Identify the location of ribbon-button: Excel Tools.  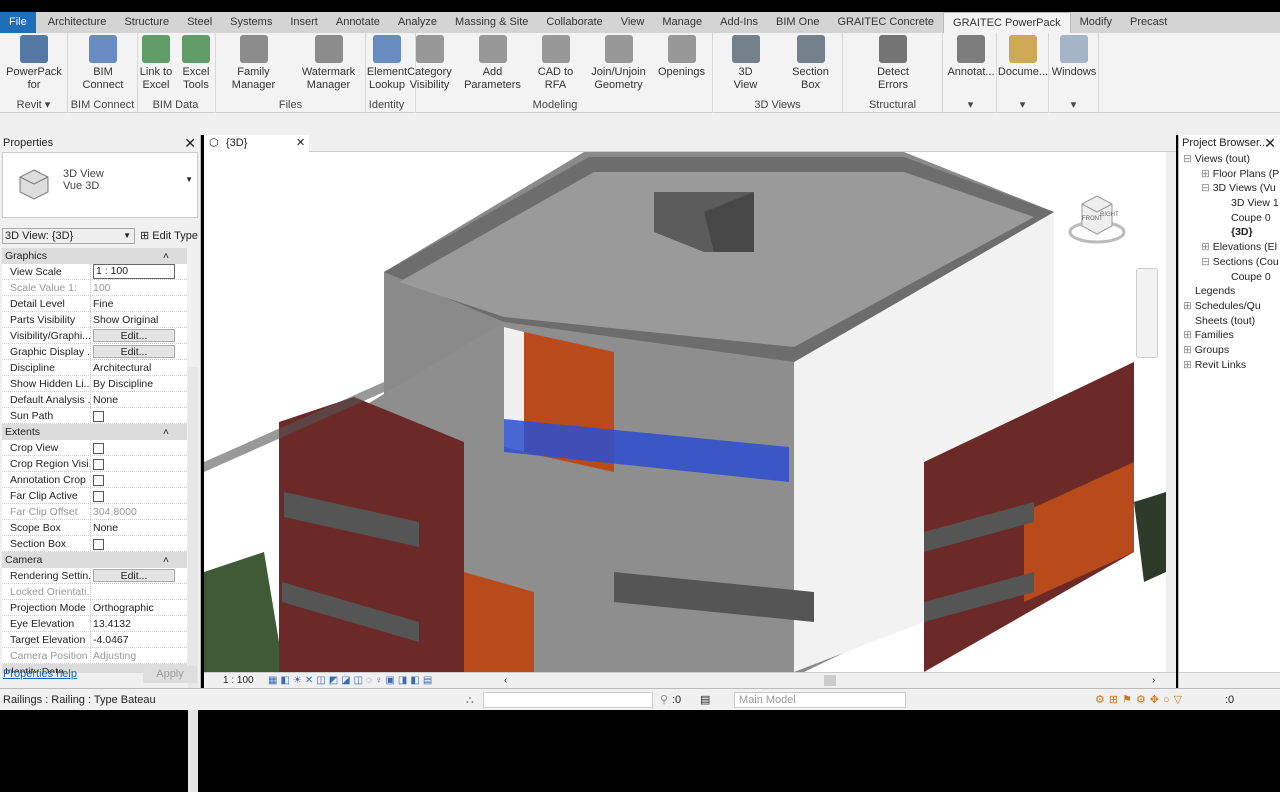
(196, 63).